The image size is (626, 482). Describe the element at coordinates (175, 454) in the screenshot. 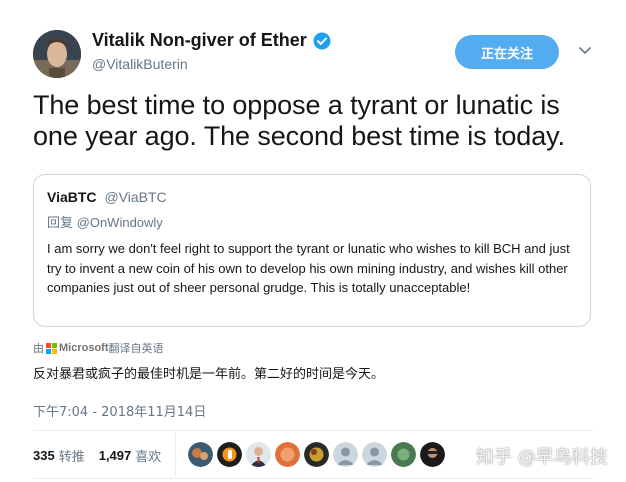

I see `stats-separator` at that location.